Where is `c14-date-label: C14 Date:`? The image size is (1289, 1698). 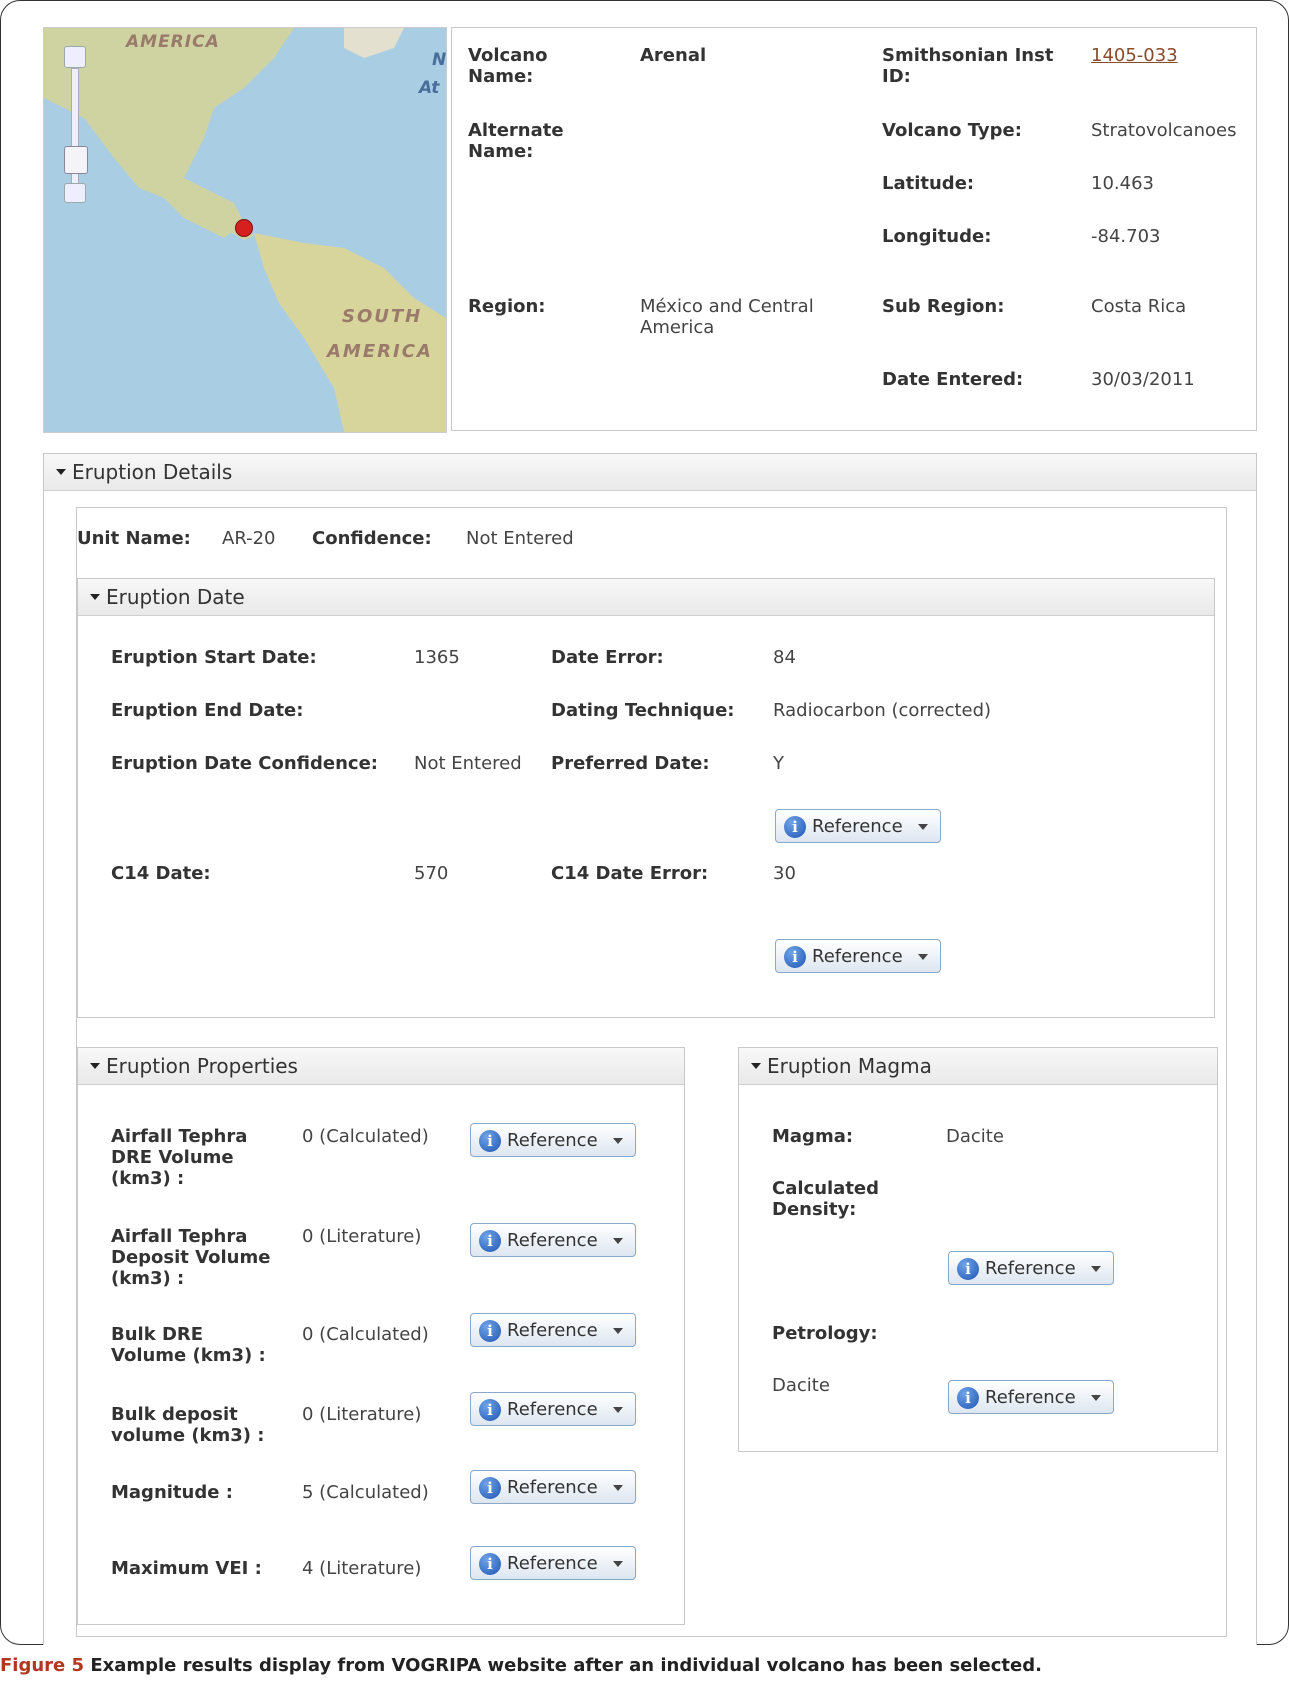 c14-date-label: C14 Date: is located at coordinates (161, 873).